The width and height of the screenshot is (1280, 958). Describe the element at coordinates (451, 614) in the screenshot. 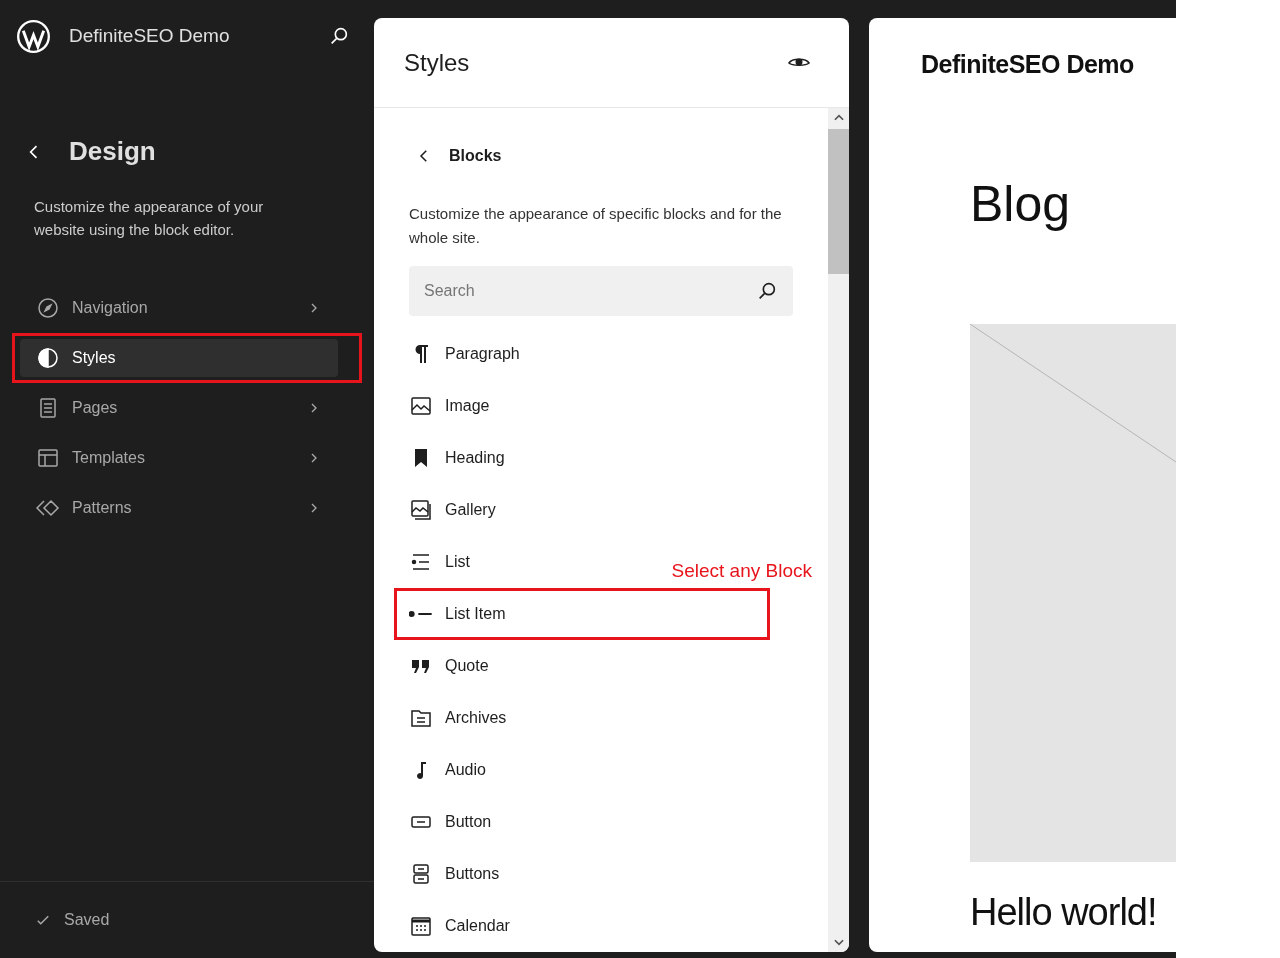

I see `block-item: List Item` at that location.